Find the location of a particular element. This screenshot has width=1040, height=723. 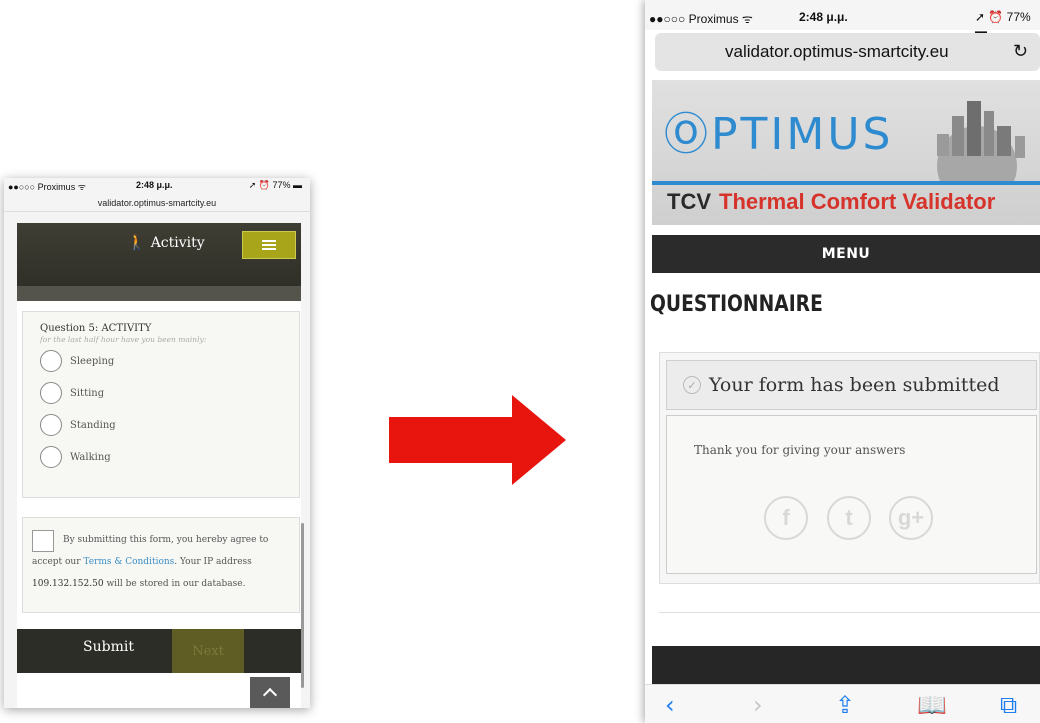

browser-toolbar: ‹ › ⇪ 📖 ⧉ is located at coordinates (842, 703).